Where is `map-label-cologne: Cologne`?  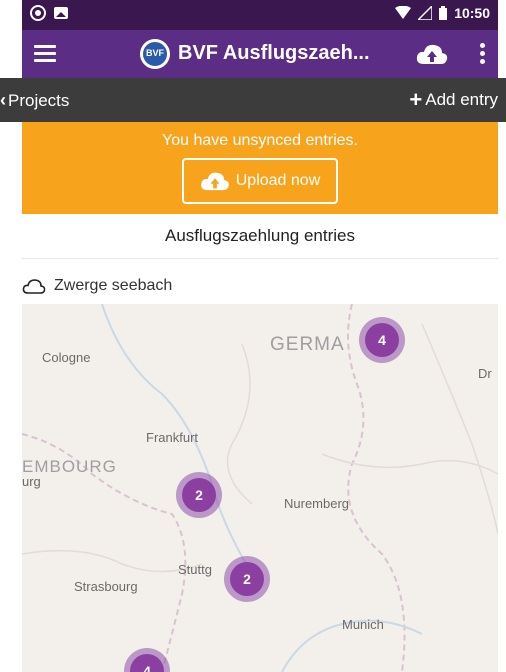
map-label-cologne: Cologne is located at coordinates (66, 357).